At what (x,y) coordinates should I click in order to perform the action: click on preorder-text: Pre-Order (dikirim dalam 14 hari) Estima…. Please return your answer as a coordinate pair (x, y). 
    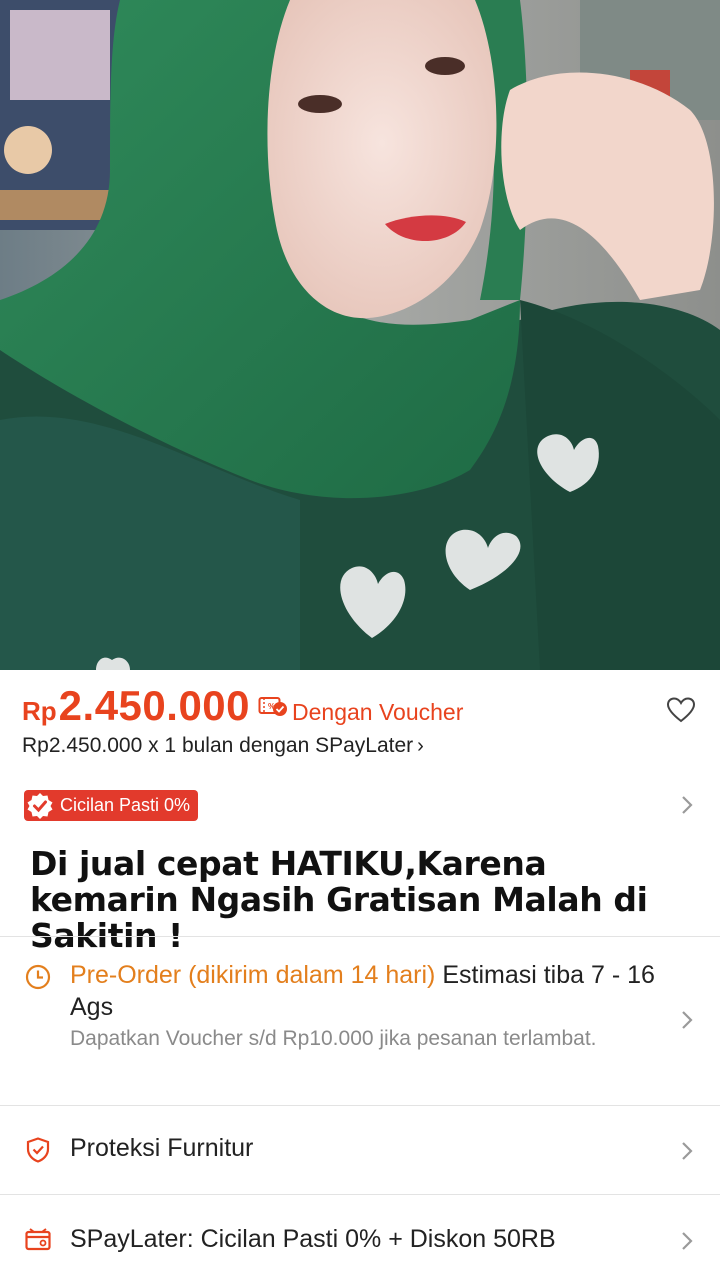
    Looking at the image, I should click on (375, 991).